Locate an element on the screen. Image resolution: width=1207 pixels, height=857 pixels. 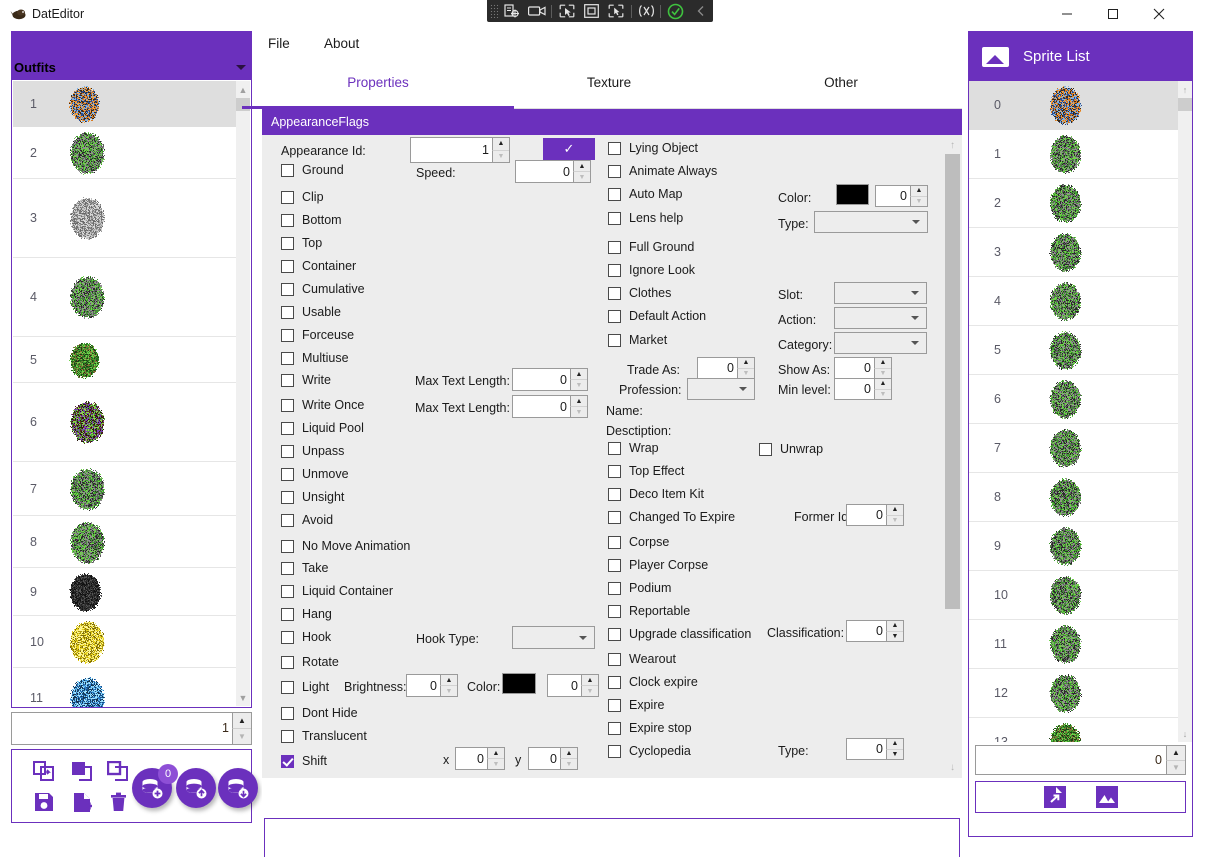
sprite-row: 6 is located at coordinates (1073, 399).